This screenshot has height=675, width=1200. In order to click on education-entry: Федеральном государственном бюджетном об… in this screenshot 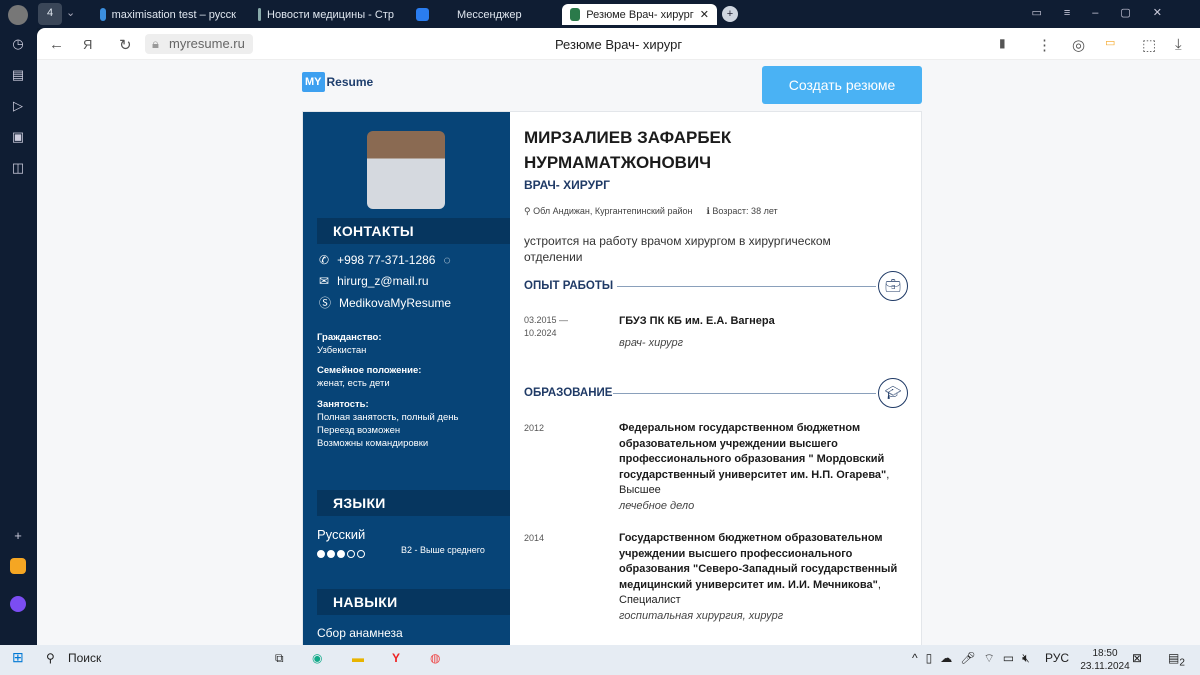, I will do `click(764, 467)`.